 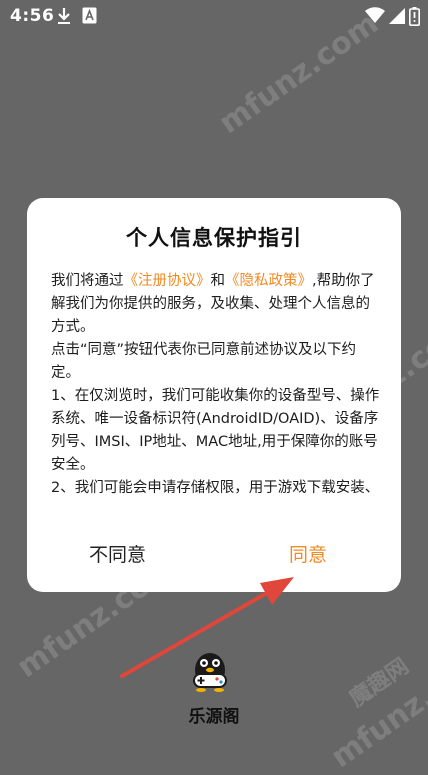 I want to click on arrow-annotation, so click(x=207, y=627).